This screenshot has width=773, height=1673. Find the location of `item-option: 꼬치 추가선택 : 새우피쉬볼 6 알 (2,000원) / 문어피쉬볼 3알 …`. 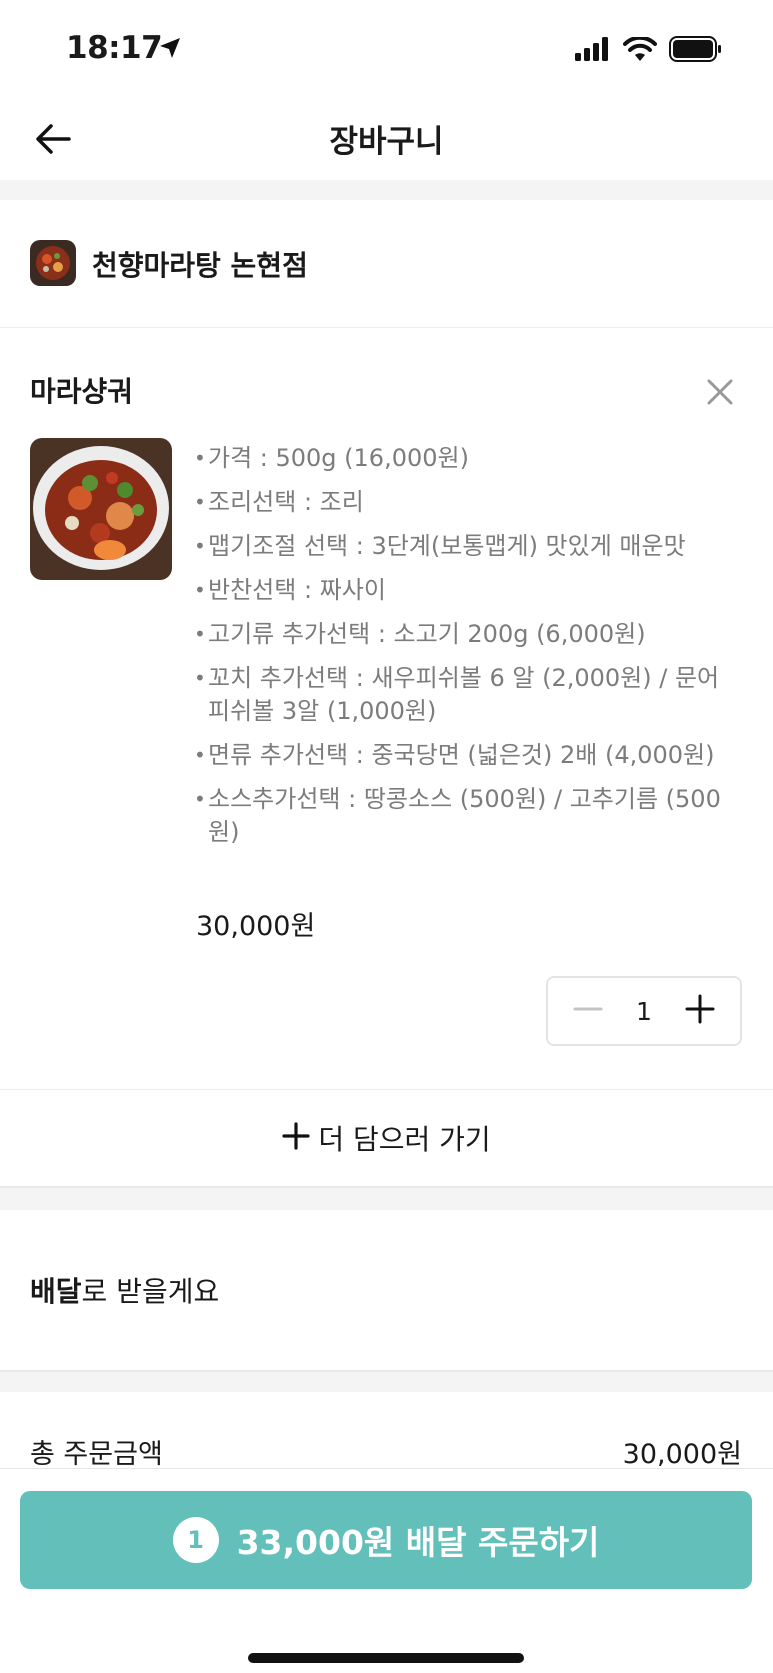

item-option: 꼬치 추가선택 : 새우피쉬볼 6 알 (2,000원) / 문어피쉬볼 3알 … is located at coordinates (466, 695).